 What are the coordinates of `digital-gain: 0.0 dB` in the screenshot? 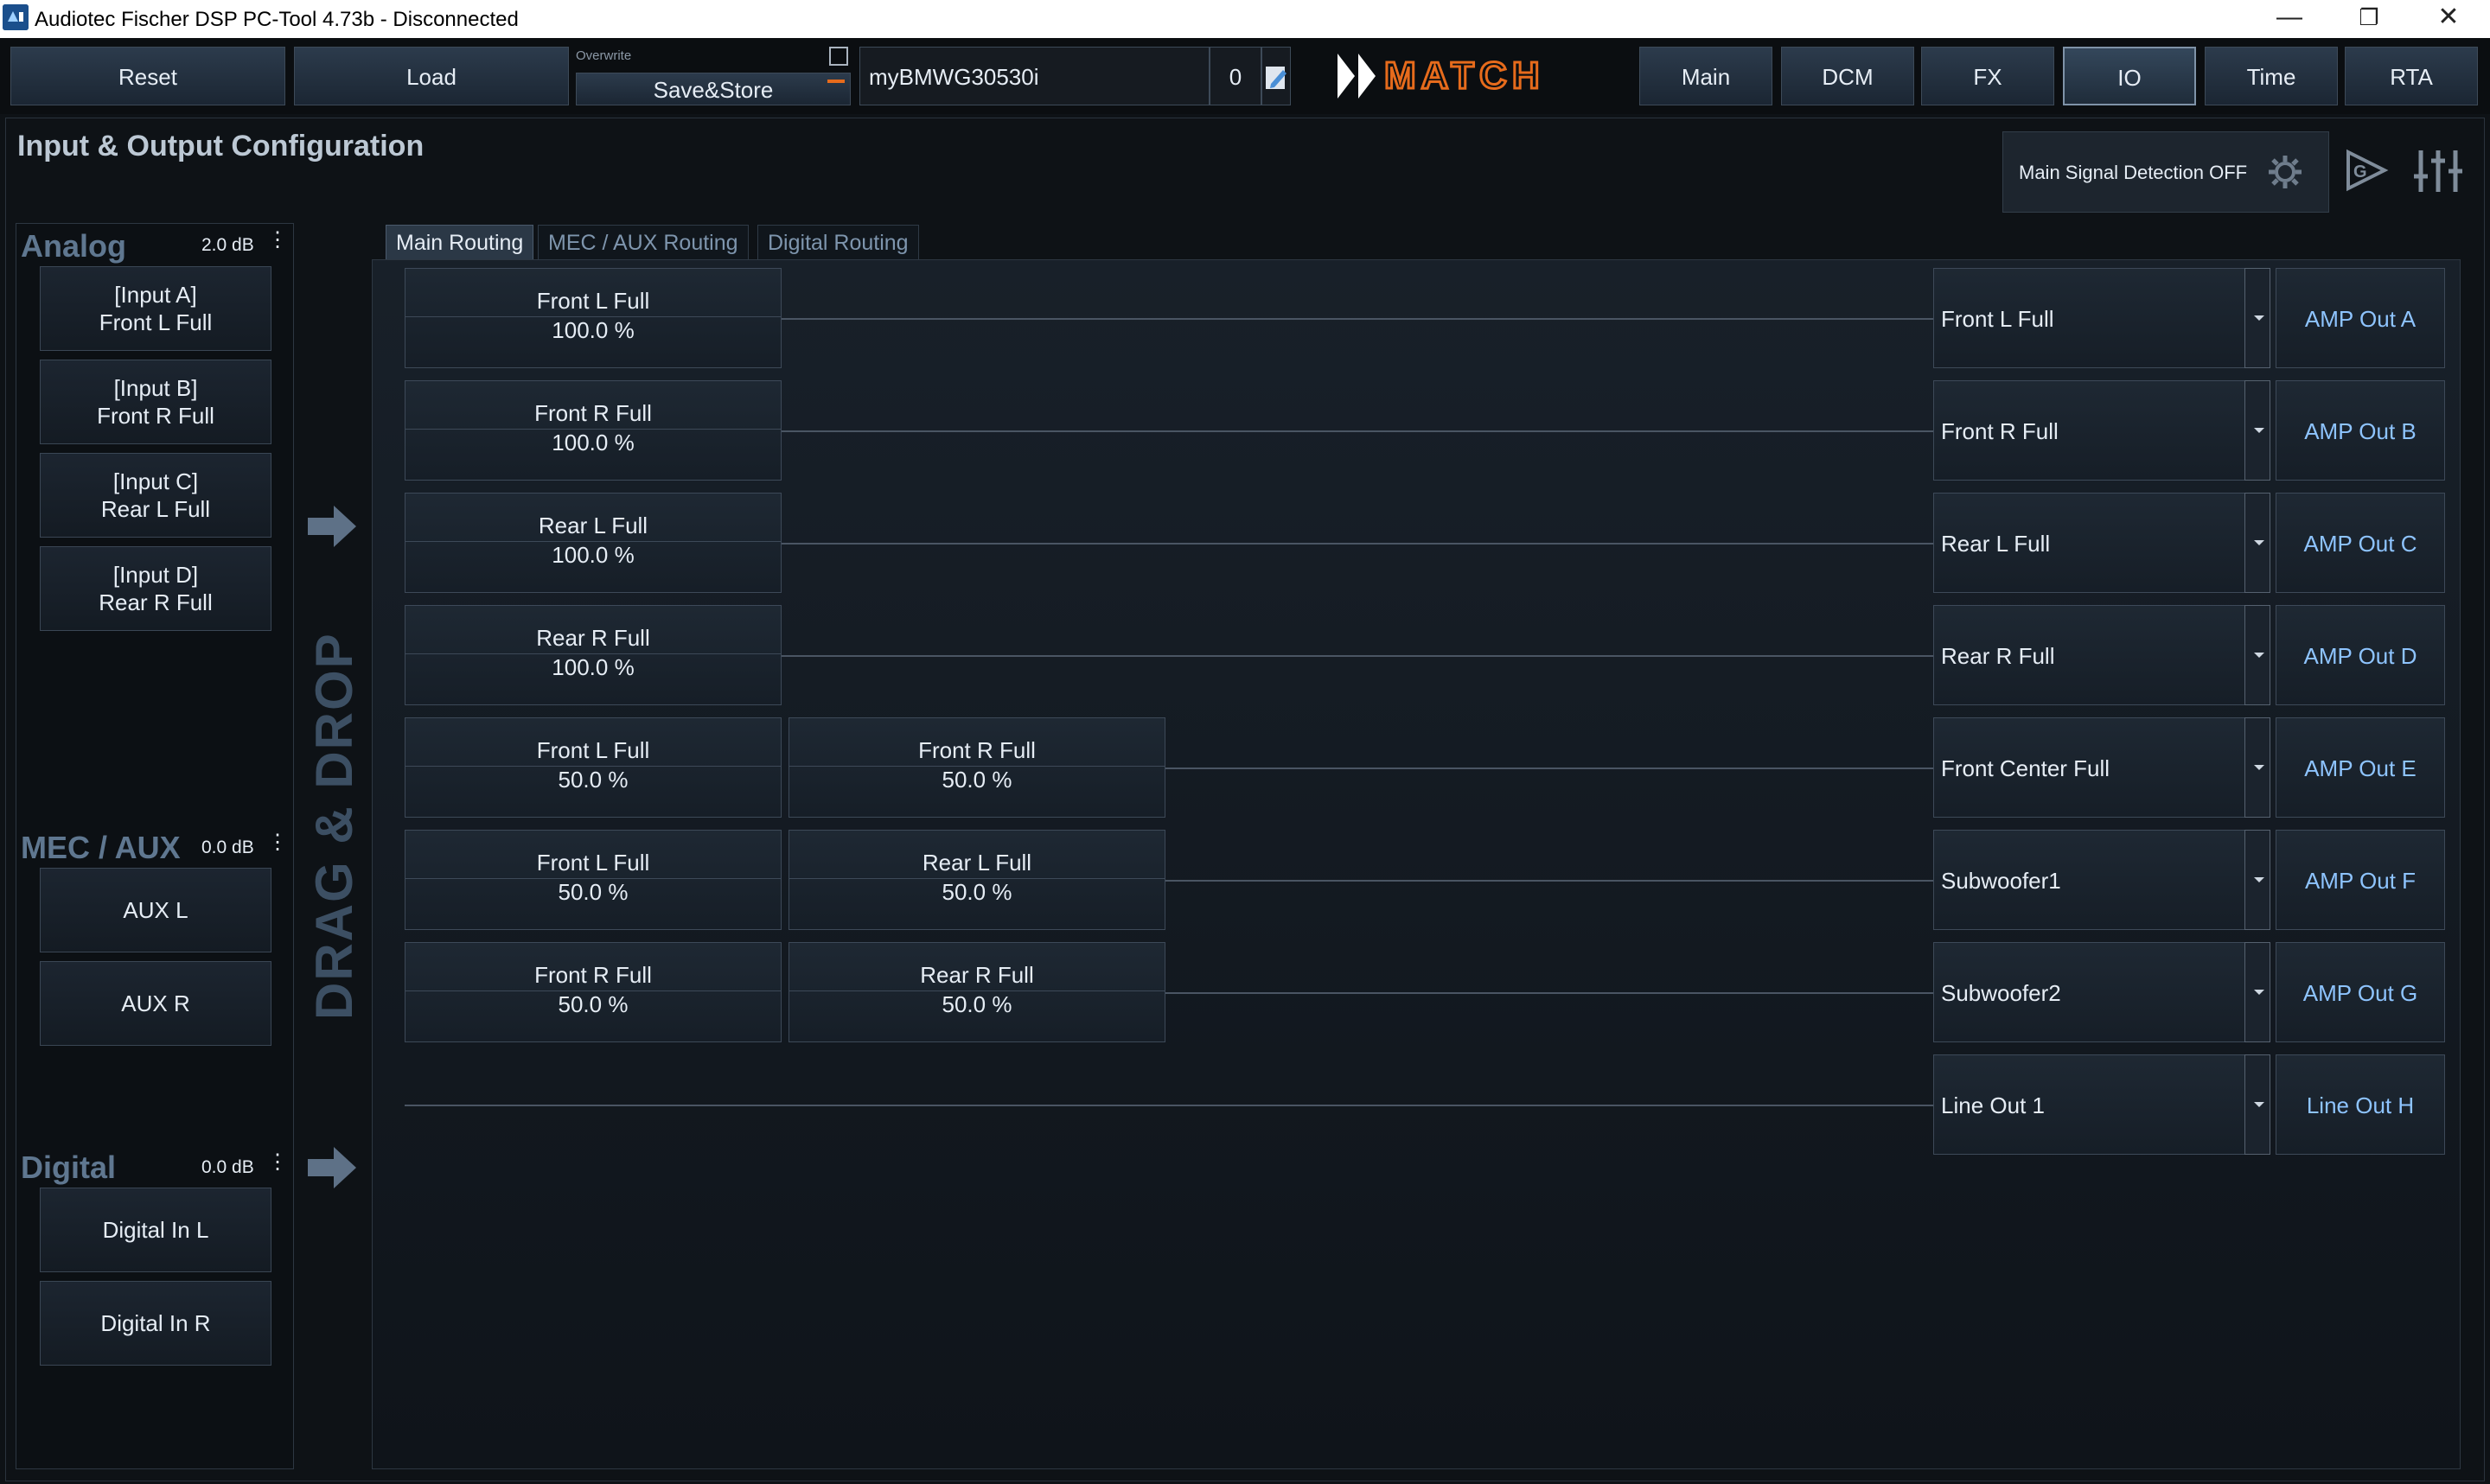 It's located at (227, 1167).